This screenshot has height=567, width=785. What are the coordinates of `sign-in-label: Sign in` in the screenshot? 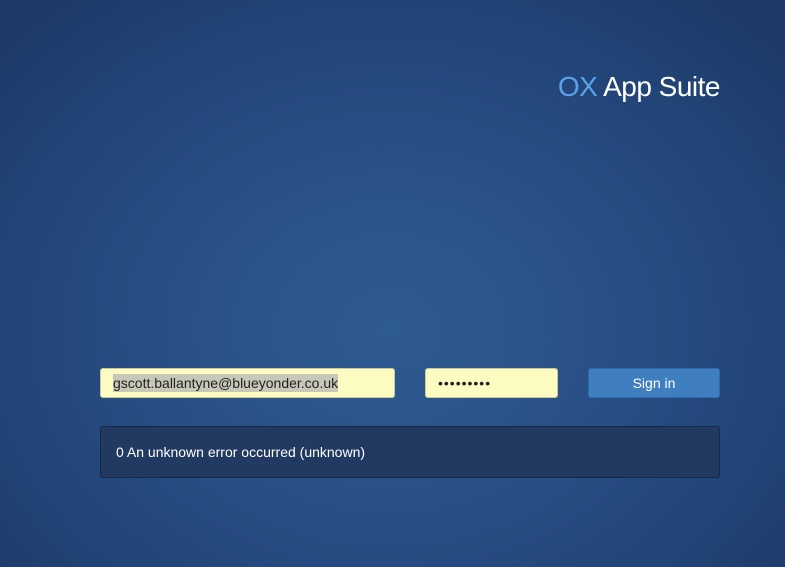 It's located at (654, 383).